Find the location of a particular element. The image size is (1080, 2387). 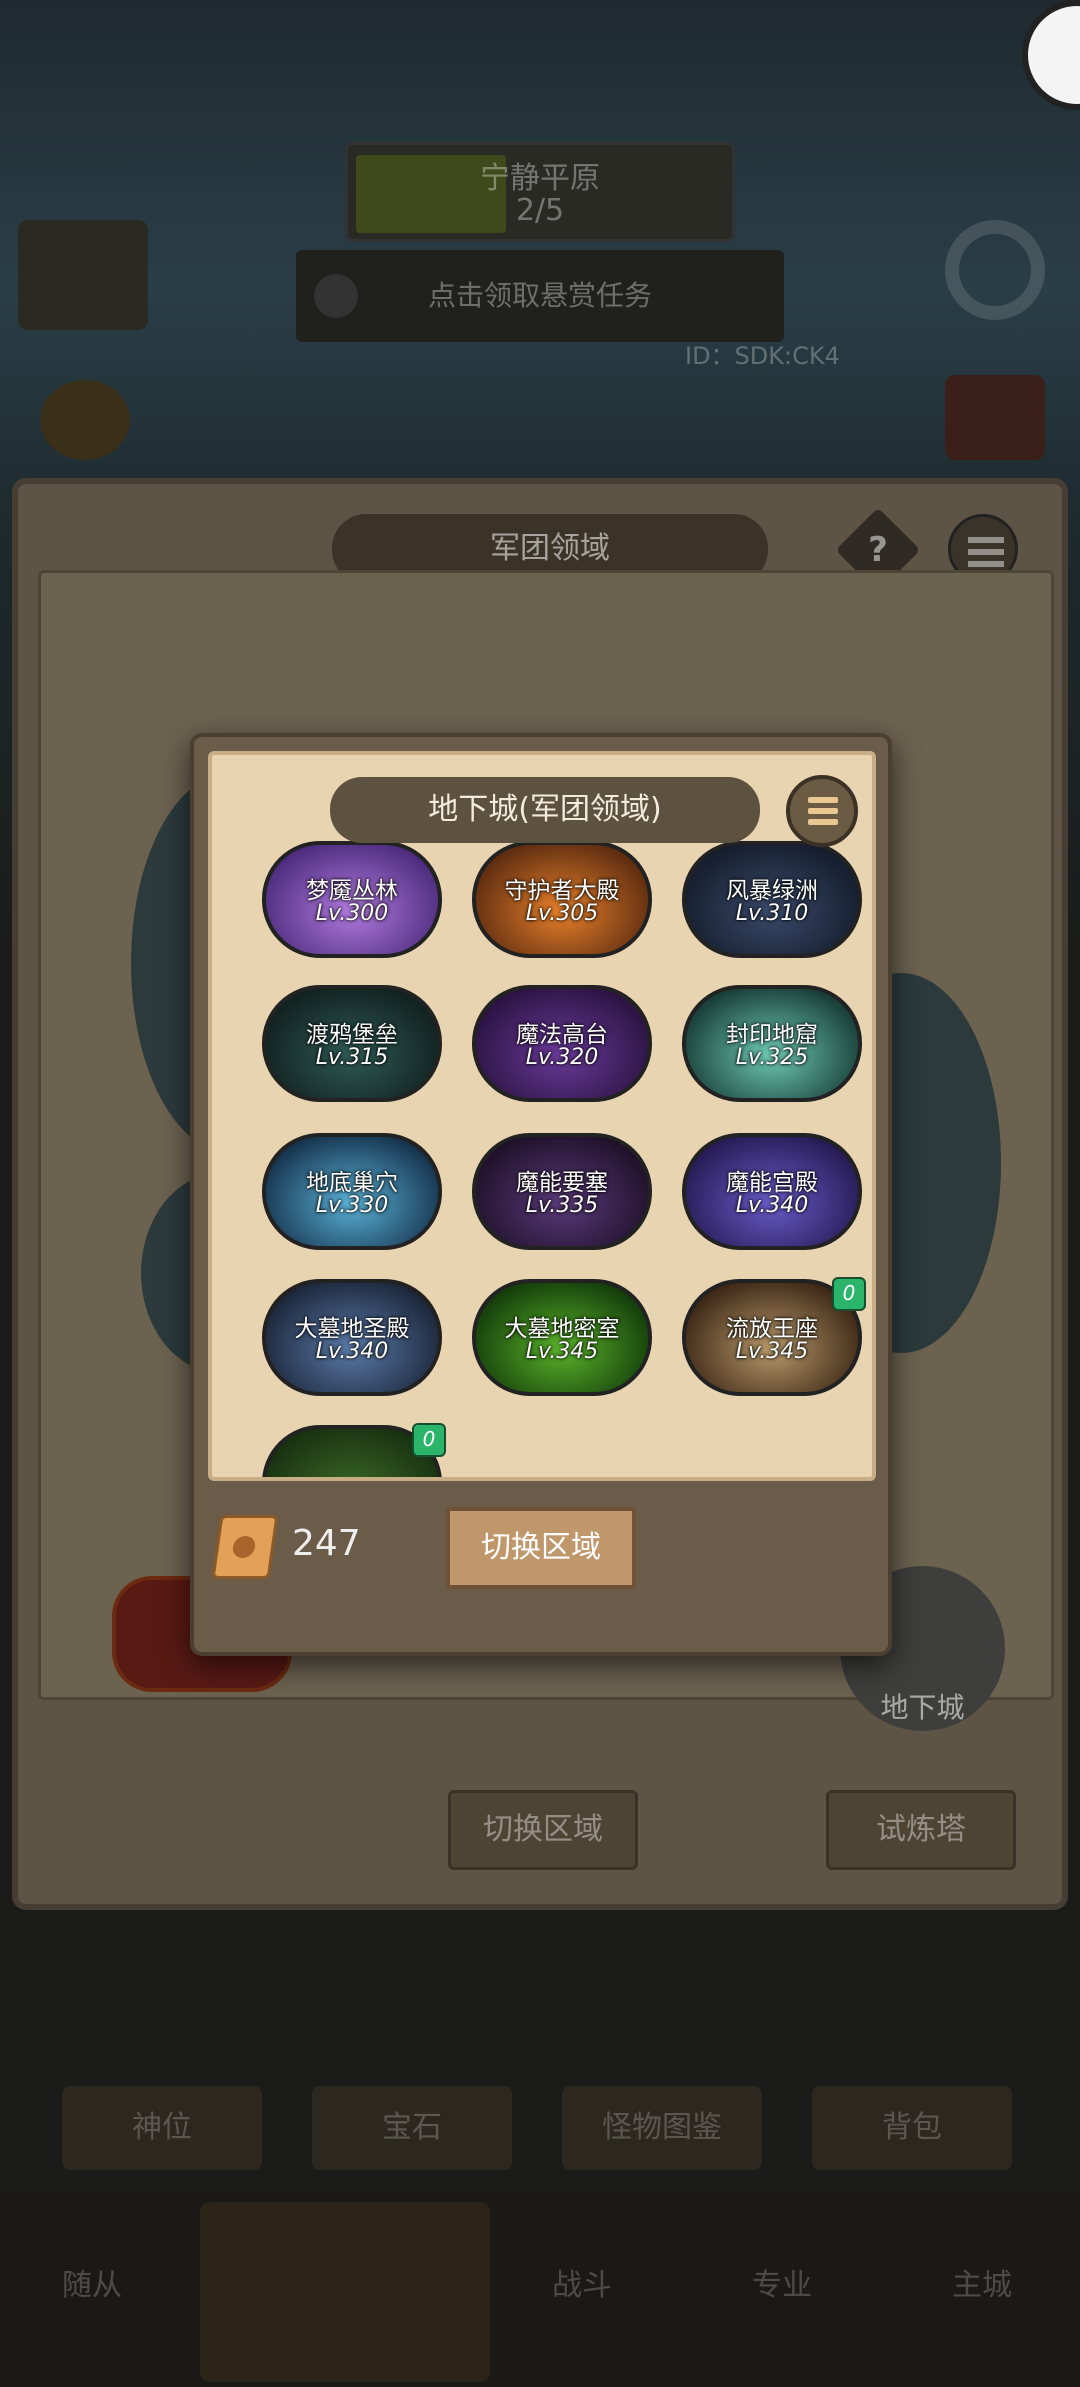

stage-progress-bar: 宁静平原 2/5 is located at coordinates (540, 192).